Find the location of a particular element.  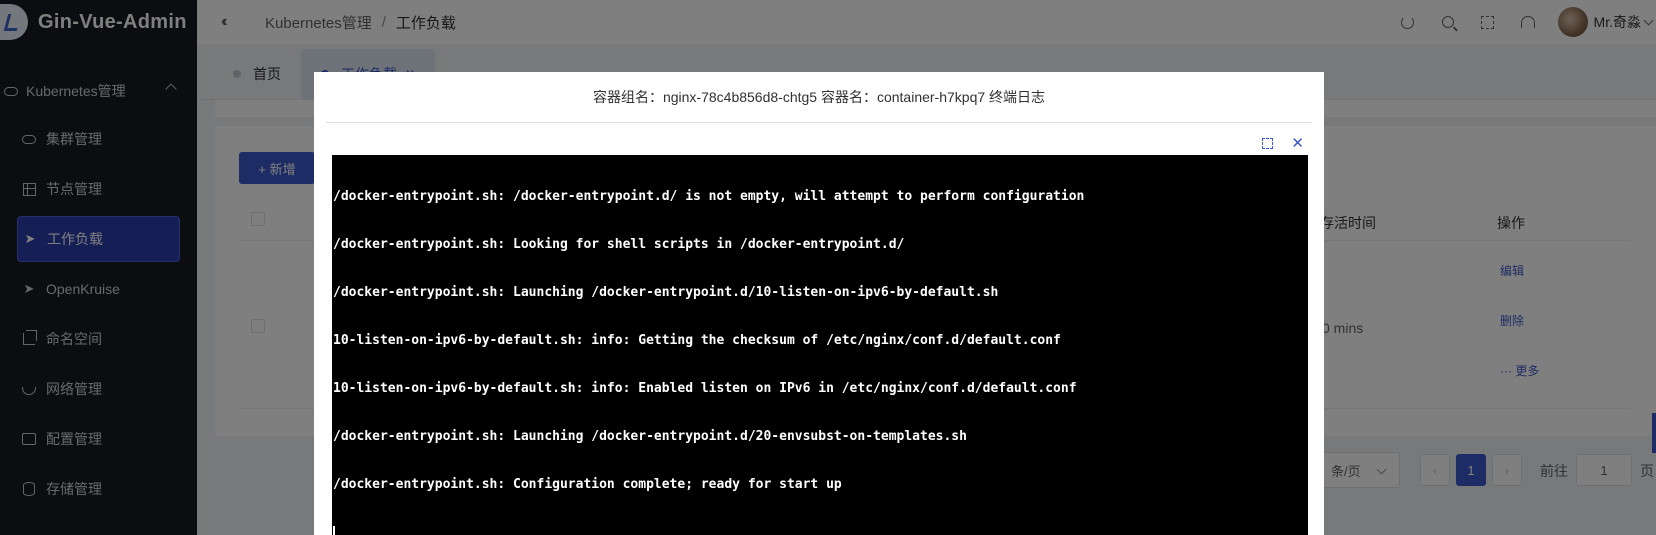

close-icon: ✕ is located at coordinates (1297, 143).